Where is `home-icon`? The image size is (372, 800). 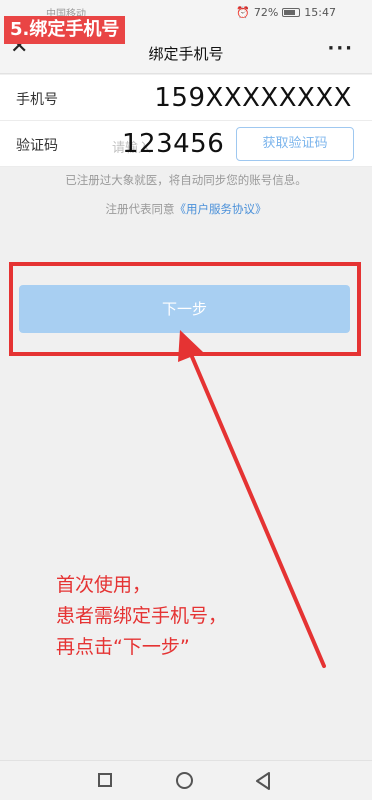 home-icon is located at coordinates (184, 780).